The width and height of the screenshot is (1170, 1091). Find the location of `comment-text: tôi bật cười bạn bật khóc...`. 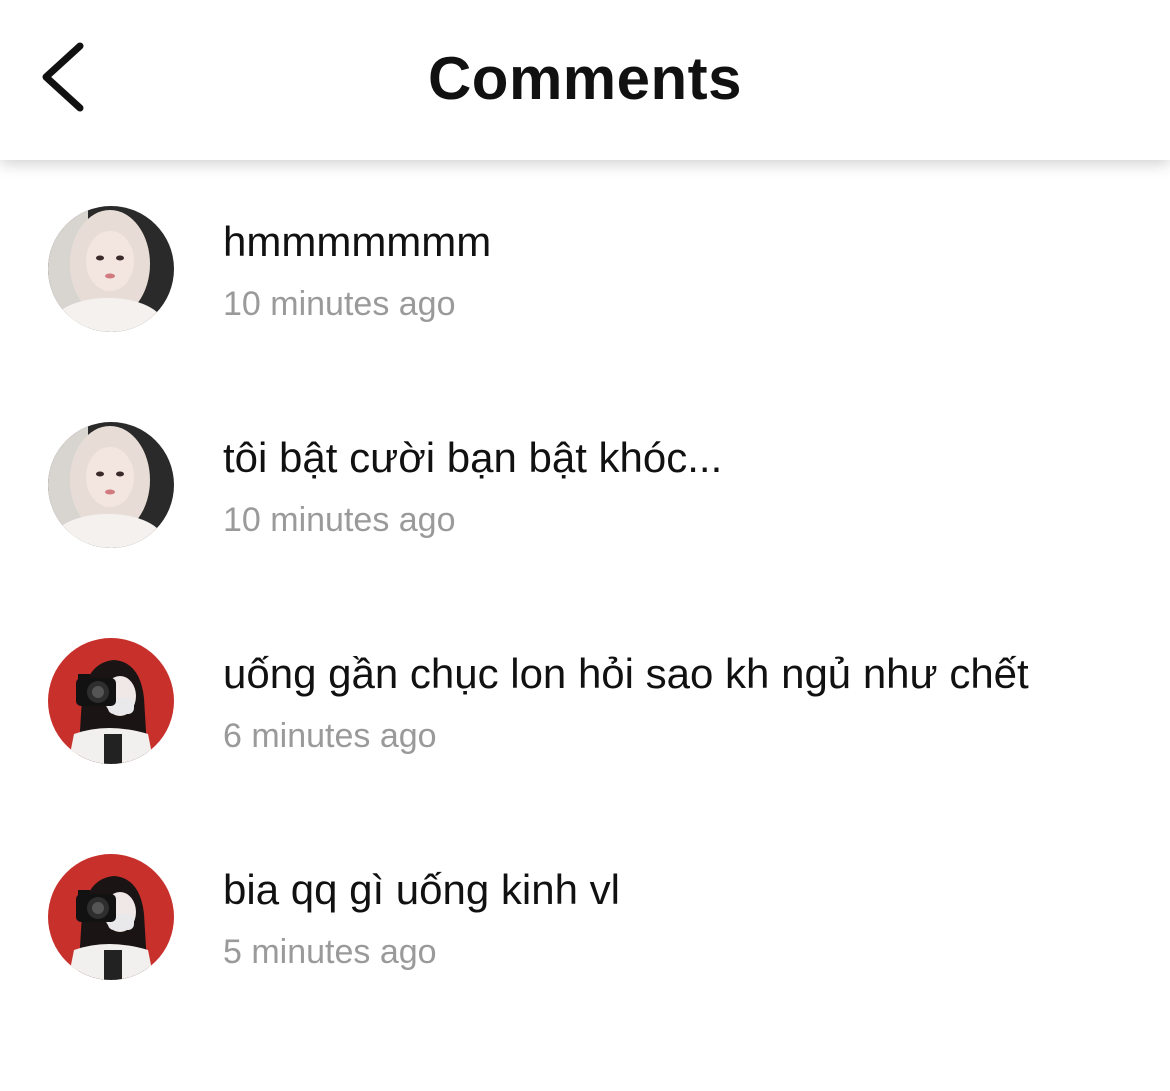

comment-text: tôi bật cười bạn bật khóc... is located at coordinates (473, 457).